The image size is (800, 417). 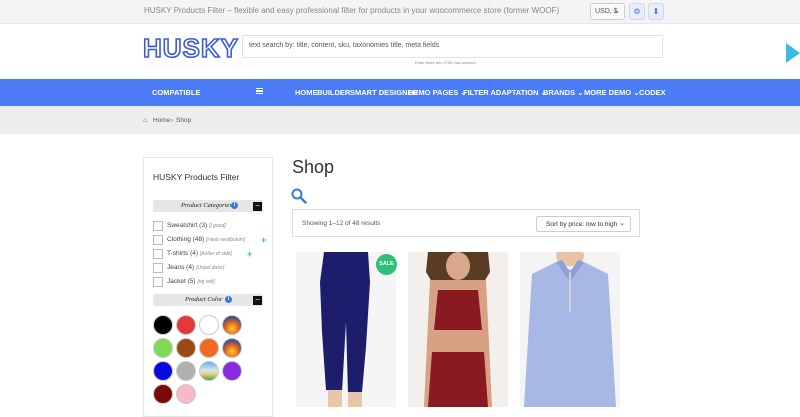 I want to click on home-icon: ⌂, so click(x=145, y=120).